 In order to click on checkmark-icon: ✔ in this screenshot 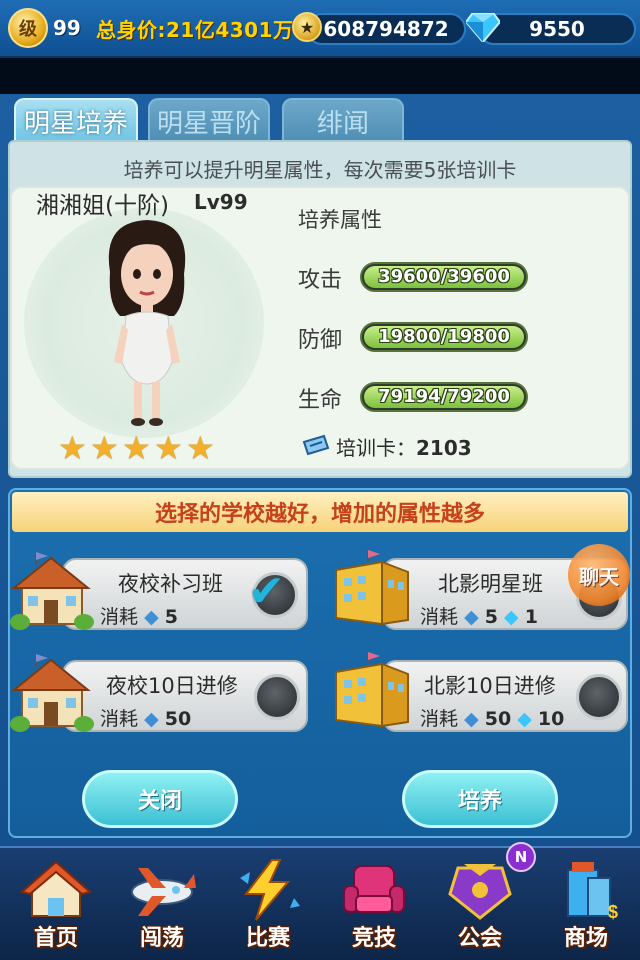, I will do `click(266, 591)`.